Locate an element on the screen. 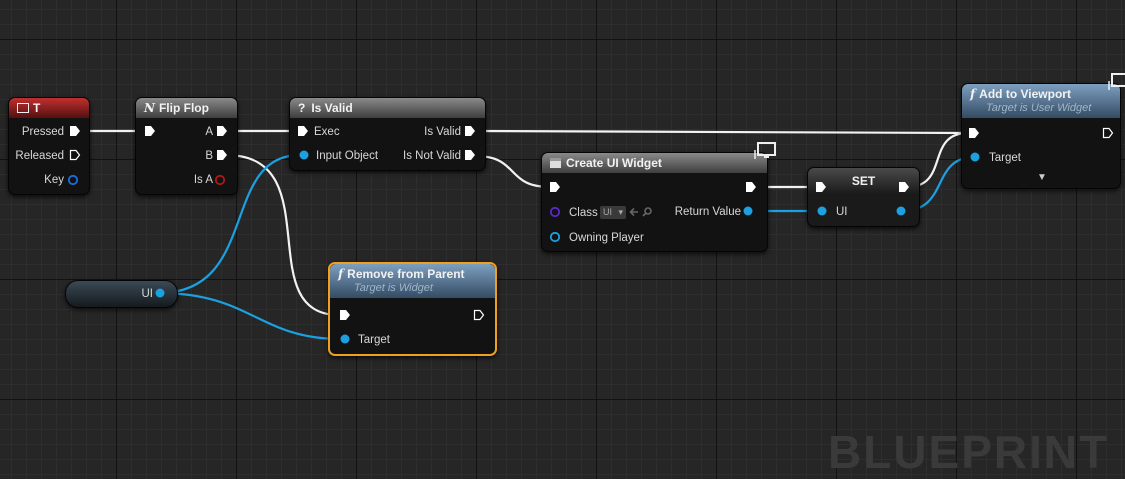 The width and height of the screenshot is (1125, 479). remove-from-parent-header: f Remove from Parent Target is Widget is located at coordinates (412, 281).